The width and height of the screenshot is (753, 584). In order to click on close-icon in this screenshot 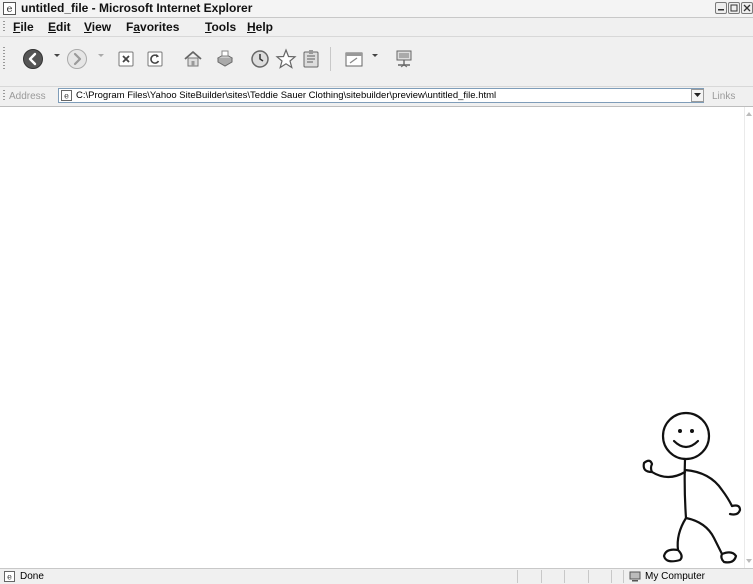, I will do `click(747, 8)`.